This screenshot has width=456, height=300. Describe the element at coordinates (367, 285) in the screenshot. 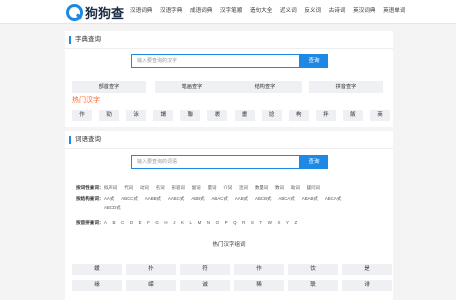

I see `hot-word: 诽` at that location.